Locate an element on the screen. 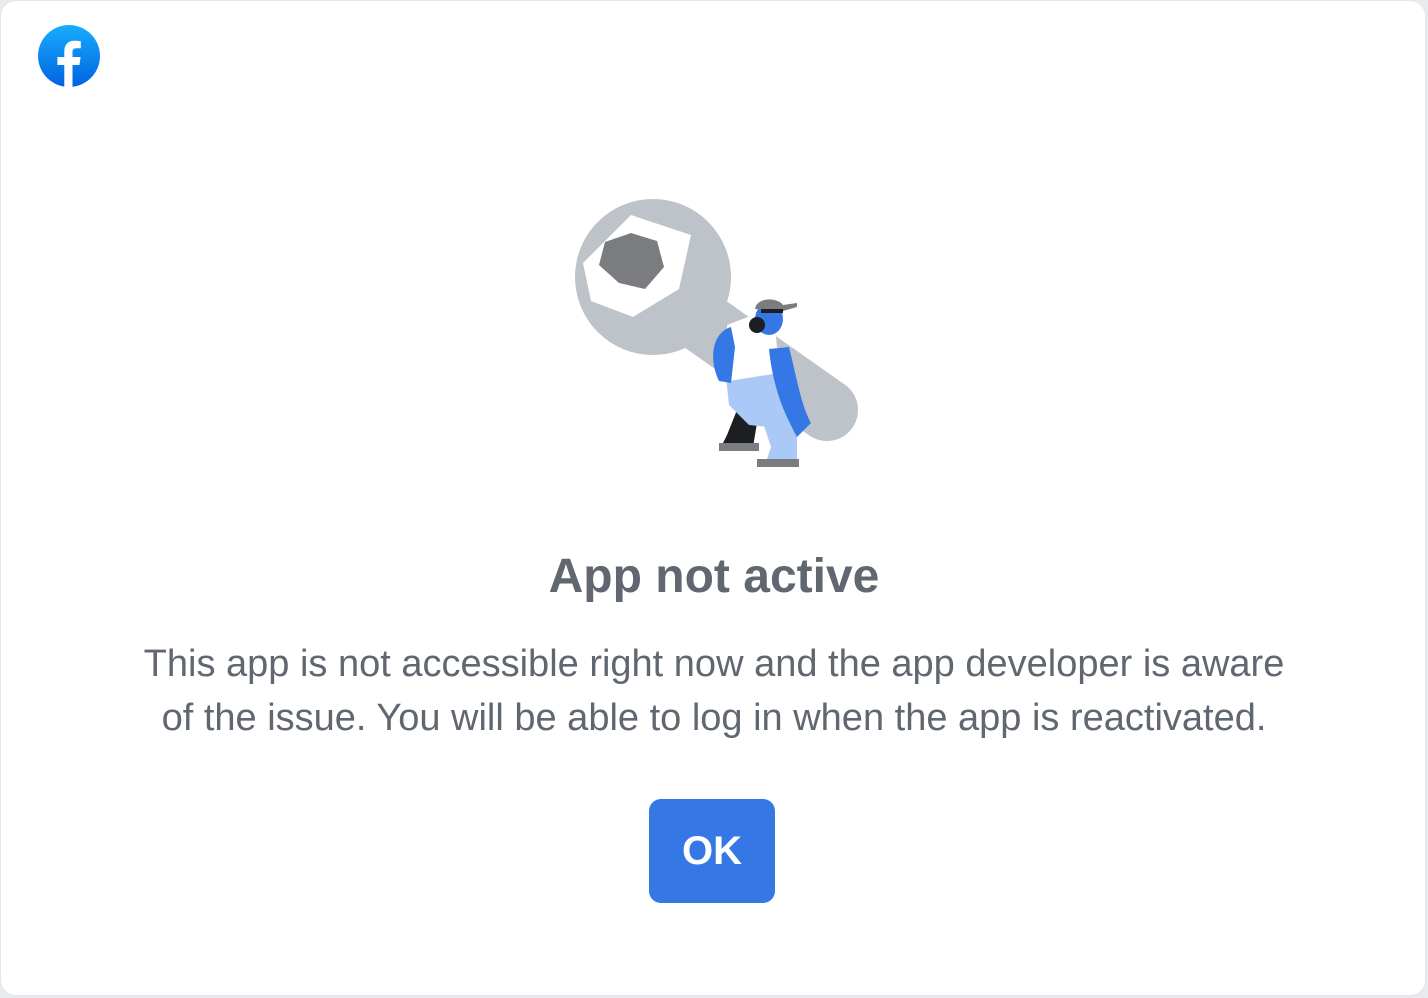  dialog-title: App not active is located at coordinates (714, 576).